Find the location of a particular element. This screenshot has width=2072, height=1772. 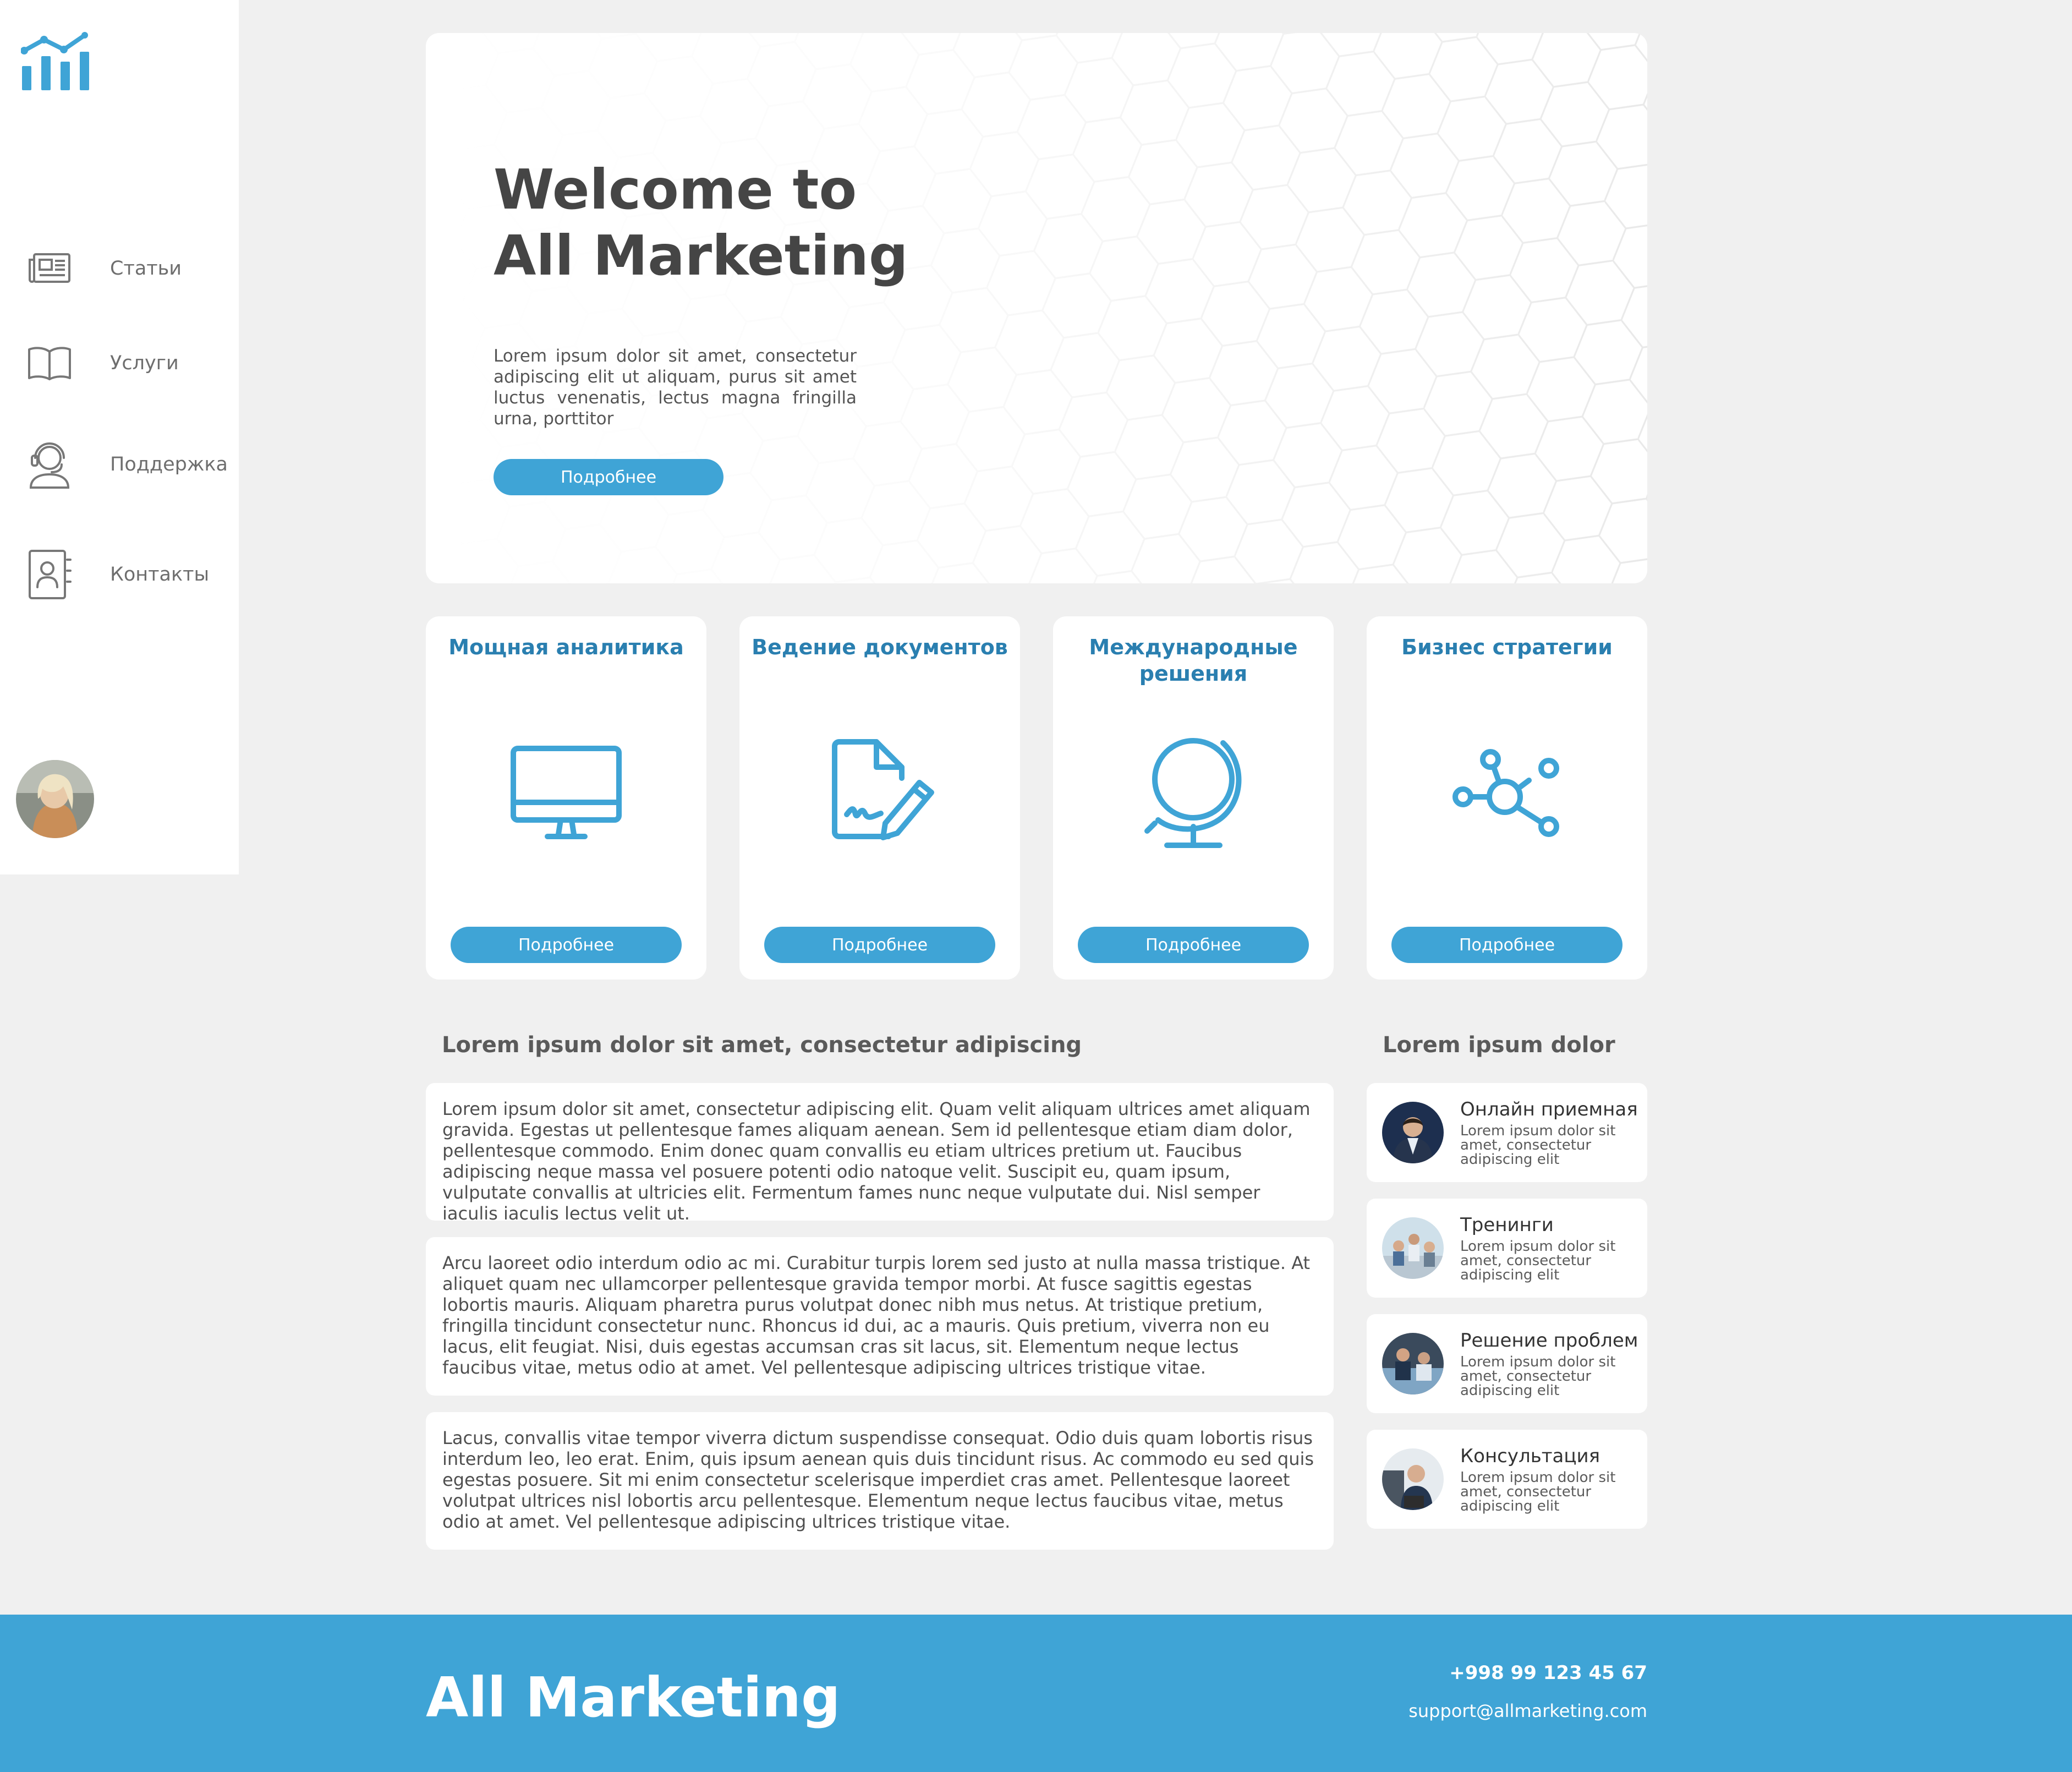

list-item-title: Консультация is located at coordinates (1530, 1456).